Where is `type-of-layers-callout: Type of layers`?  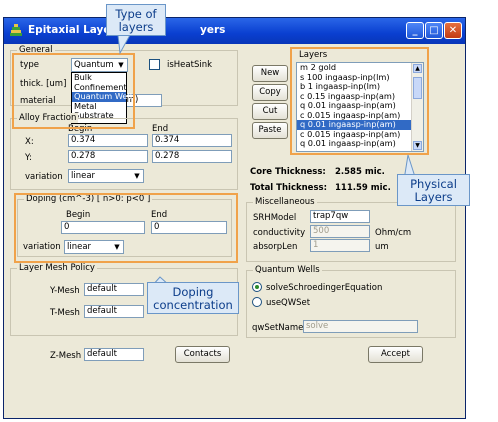
type-of-layers-callout: Type of layers is located at coordinates (136, 20).